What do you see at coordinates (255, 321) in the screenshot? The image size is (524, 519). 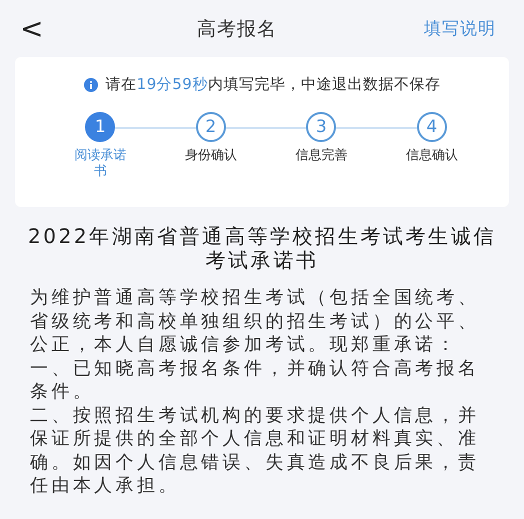 I see `paragraph: 为维护普通高等学校招生考试（包括全国统考、省级统考和高校单独组织的招生考试）的公平、公正，本人自愿诚信参加考试。现郑重承诺：` at bounding box center [255, 321].